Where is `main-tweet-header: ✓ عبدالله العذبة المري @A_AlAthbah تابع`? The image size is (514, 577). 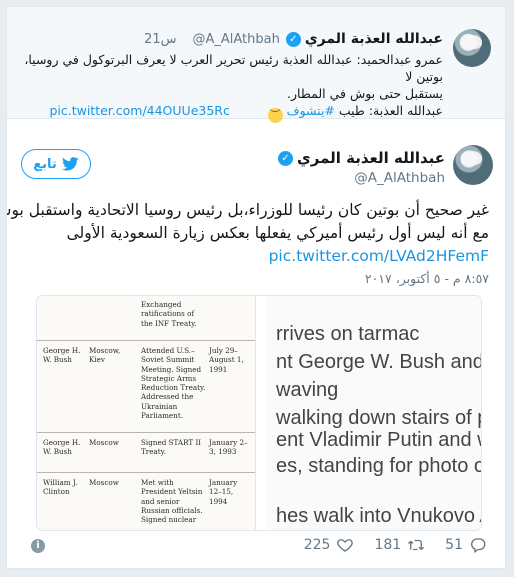
main-tweet-header: ✓ عبدالله العذبة المري @A_AlAthbah تابع is located at coordinates (256, 167).